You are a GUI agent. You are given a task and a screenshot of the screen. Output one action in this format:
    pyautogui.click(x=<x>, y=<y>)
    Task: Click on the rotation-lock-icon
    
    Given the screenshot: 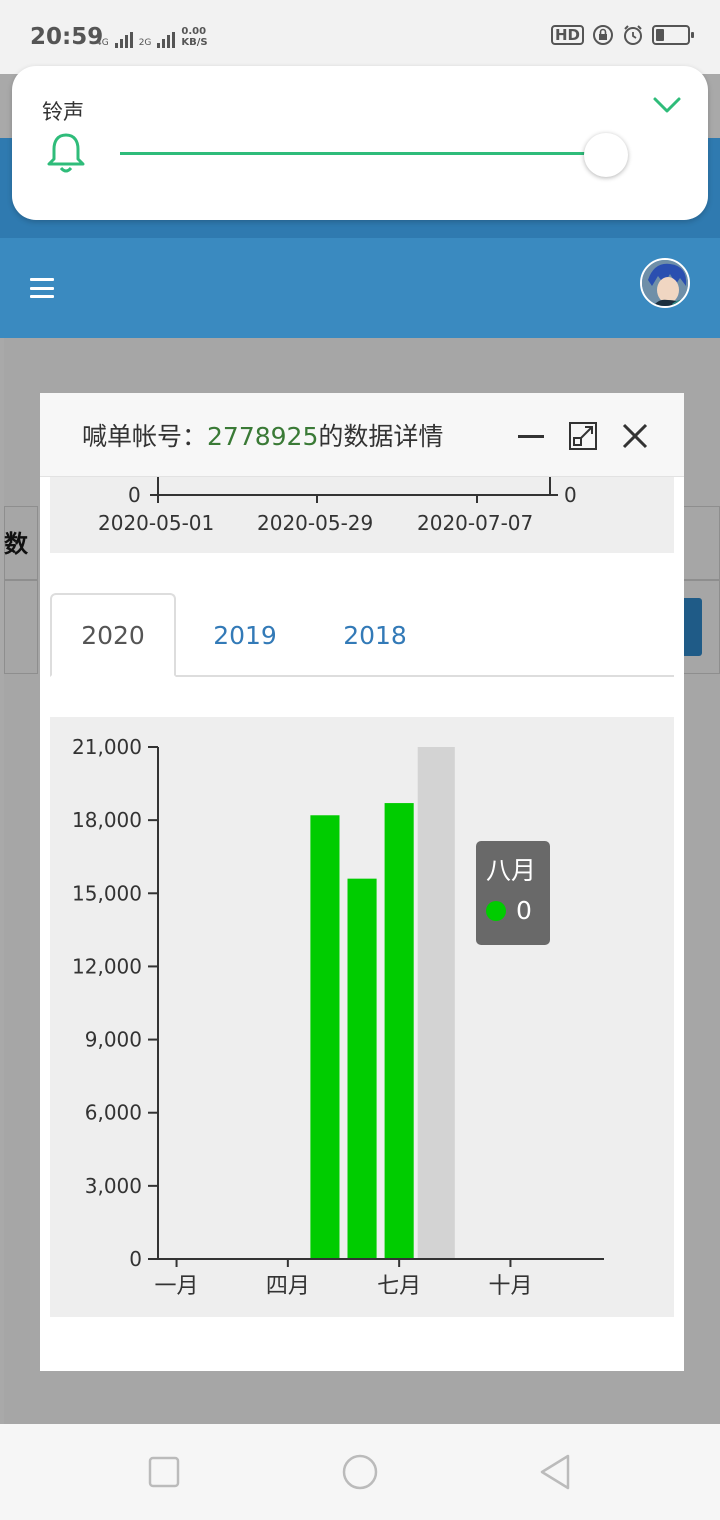 What is the action you would take?
    pyautogui.click(x=603, y=35)
    